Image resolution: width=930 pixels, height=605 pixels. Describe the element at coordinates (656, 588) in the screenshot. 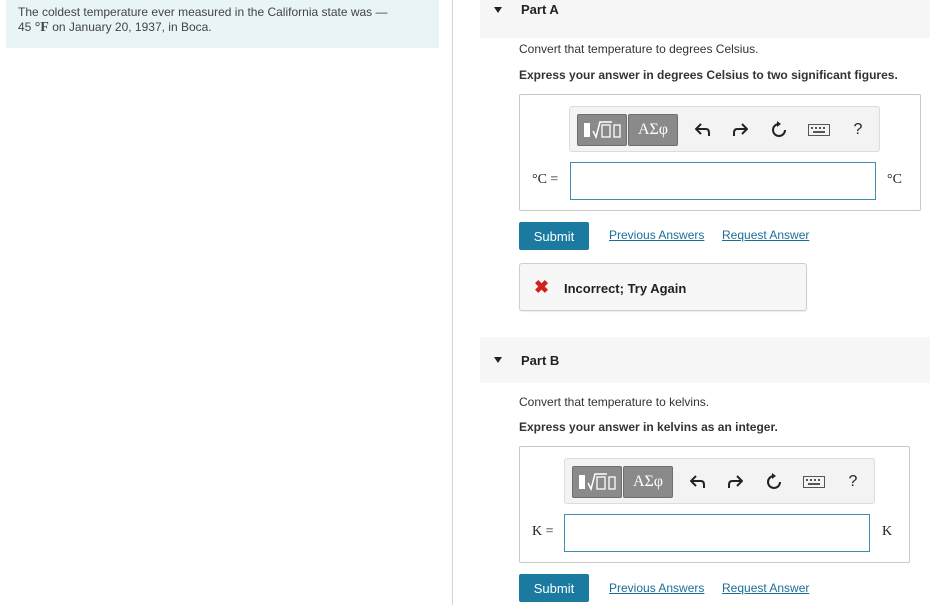

I see `part-b-previous-answers-link: Previous Answers` at that location.